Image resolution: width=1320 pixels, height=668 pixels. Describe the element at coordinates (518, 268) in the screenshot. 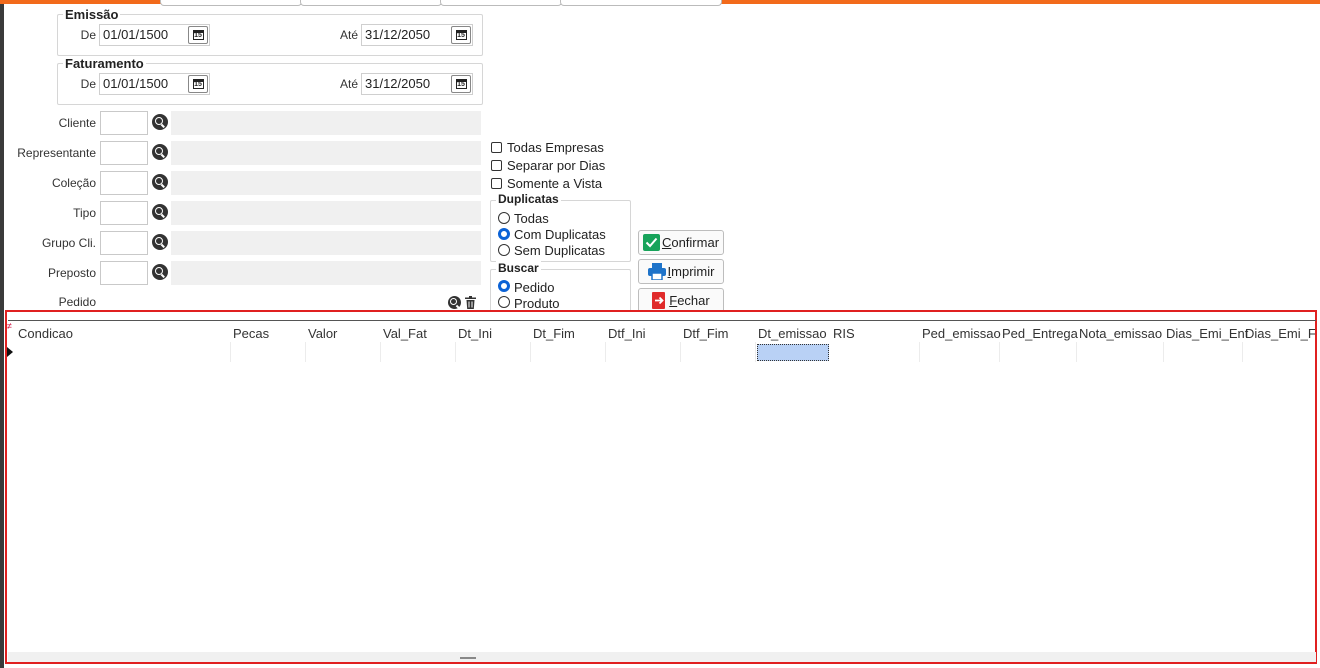

I see `buscar-title: Buscar` at that location.